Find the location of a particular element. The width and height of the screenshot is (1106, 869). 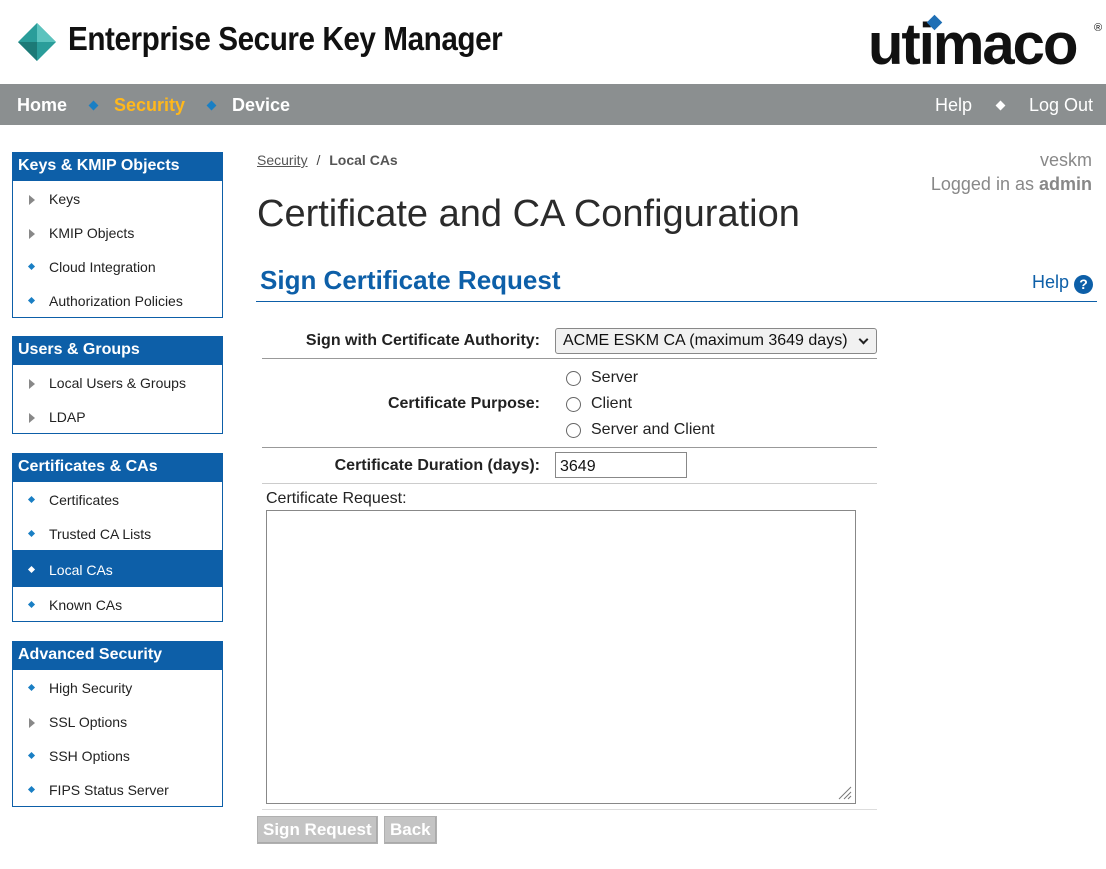

sidebar-item-label: Trusted CA Lists is located at coordinates (100, 534).